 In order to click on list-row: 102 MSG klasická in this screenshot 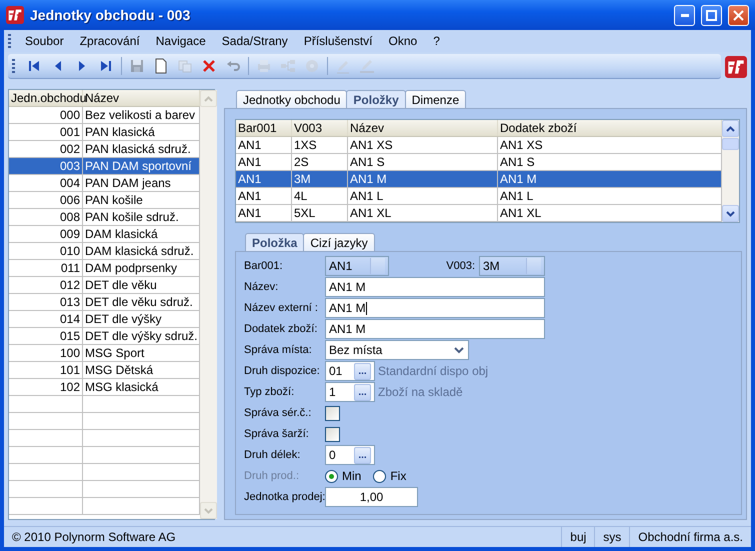, I will do `click(104, 387)`.